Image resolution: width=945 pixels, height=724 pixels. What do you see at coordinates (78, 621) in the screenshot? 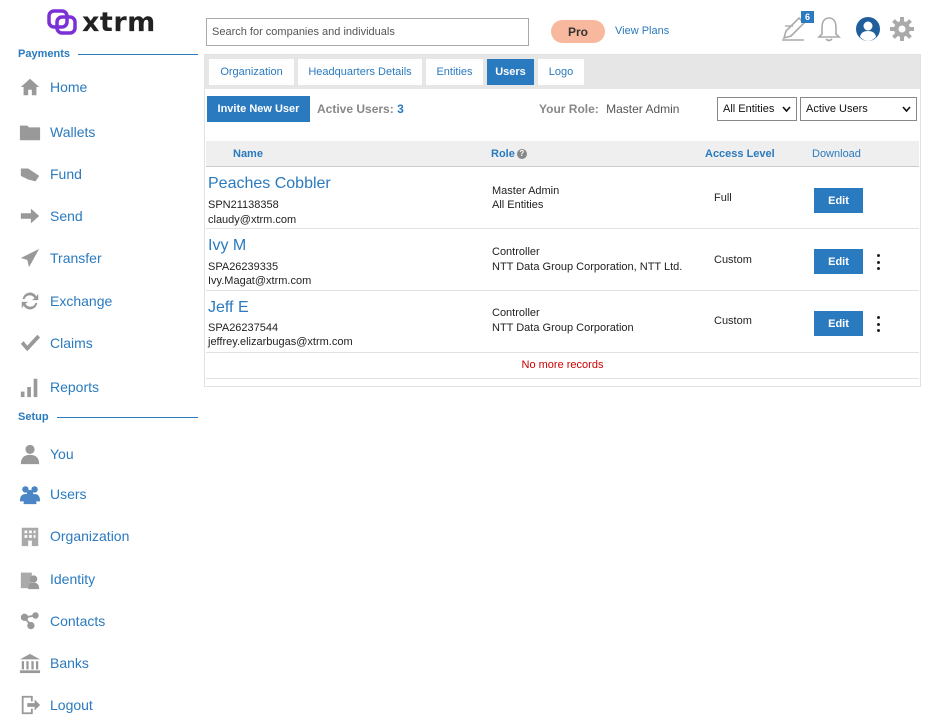
I see `nav-contacts-label: Contacts` at bounding box center [78, 621].